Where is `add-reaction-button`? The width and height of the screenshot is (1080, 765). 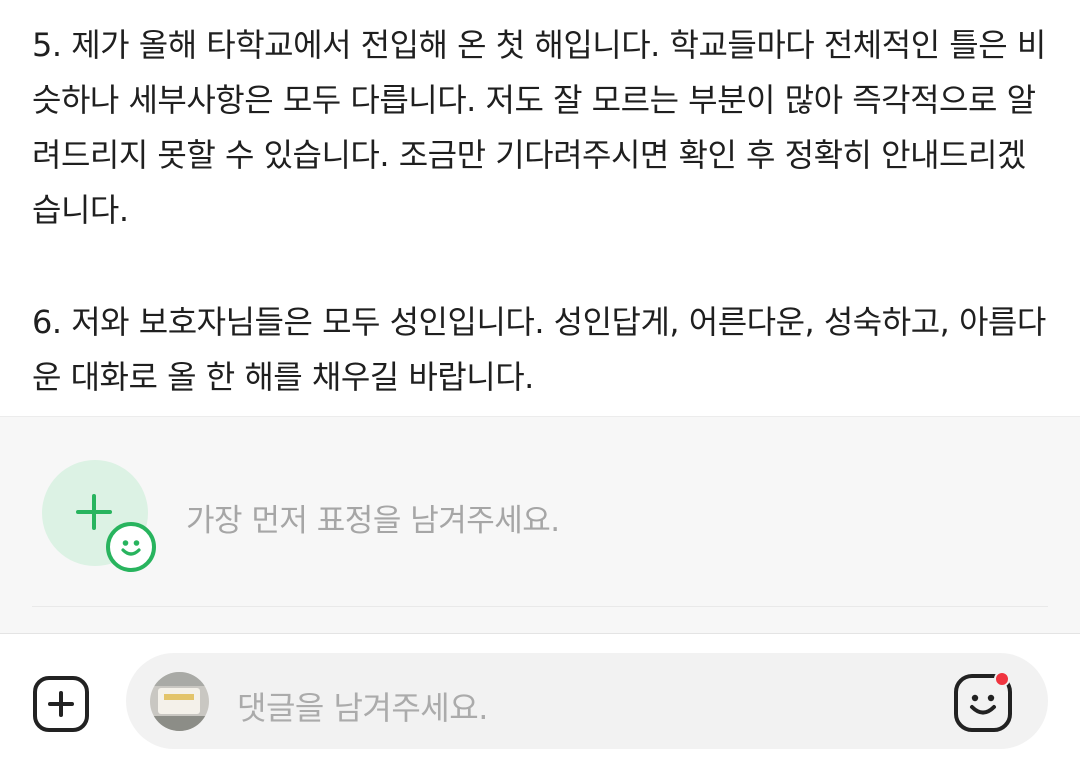 add-reaction-button is located at coordinates (99, 516).